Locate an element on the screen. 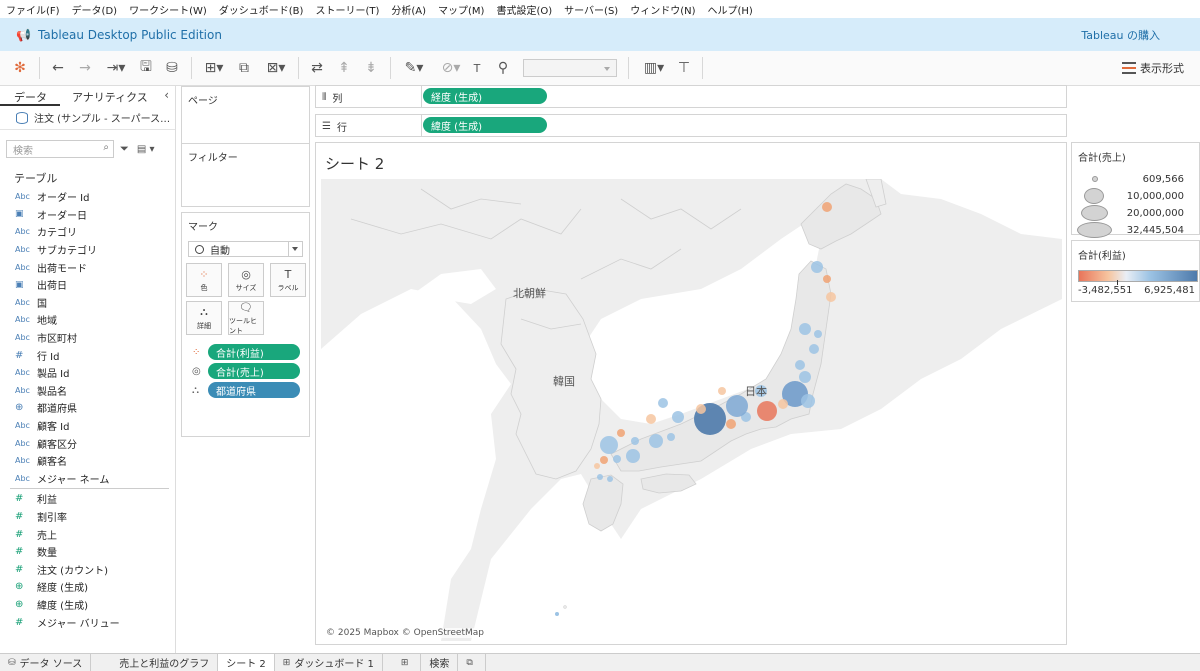  field-item: Abc オーダー Id is located at coordinates (87, 197).